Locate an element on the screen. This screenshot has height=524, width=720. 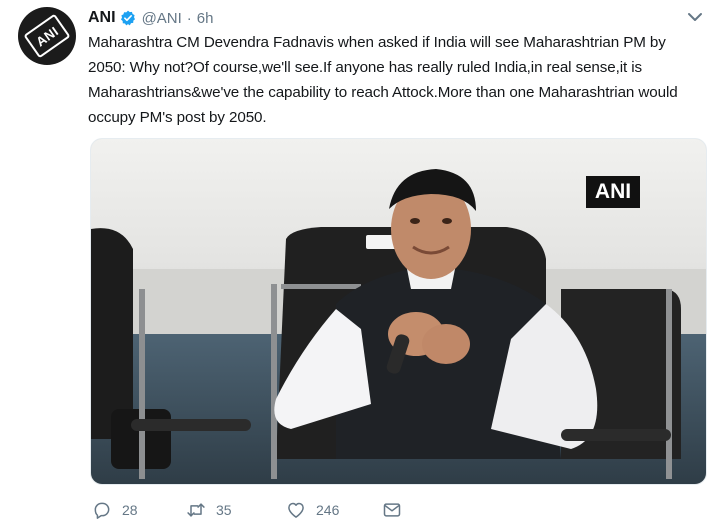
retweet-icon is located at coordinates (196, 510).